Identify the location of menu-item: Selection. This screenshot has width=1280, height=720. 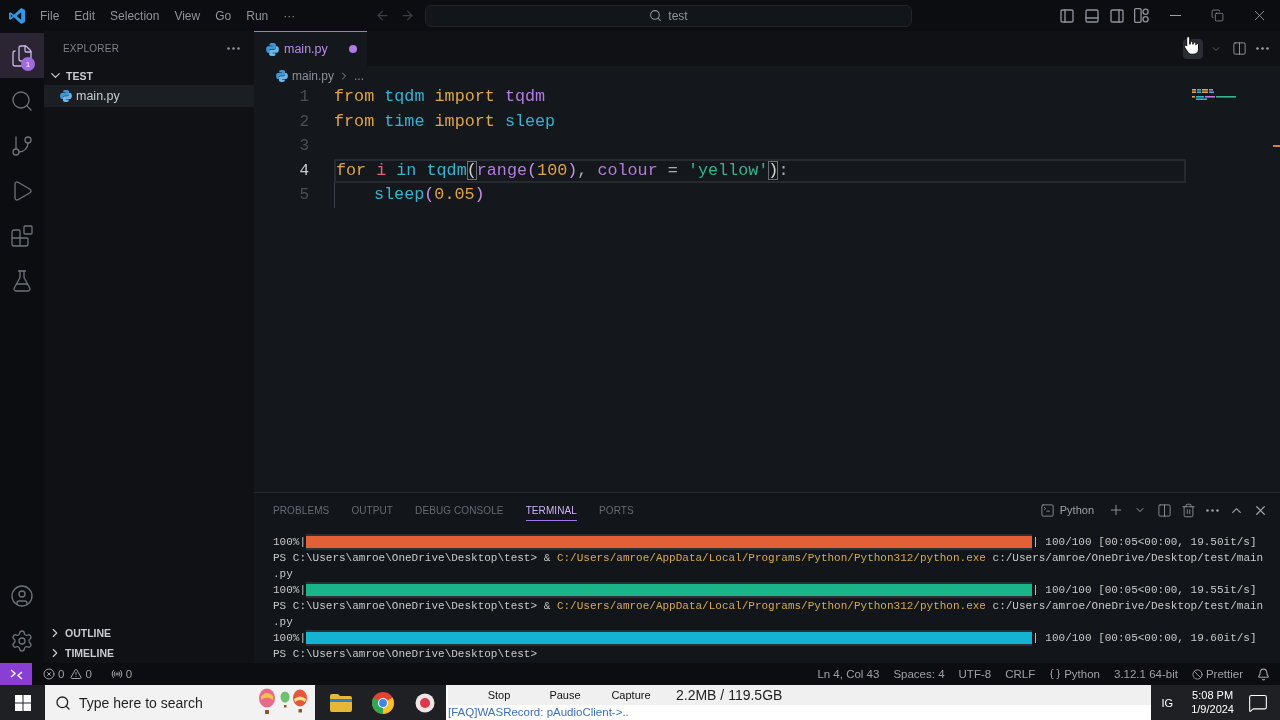
(135, 15).